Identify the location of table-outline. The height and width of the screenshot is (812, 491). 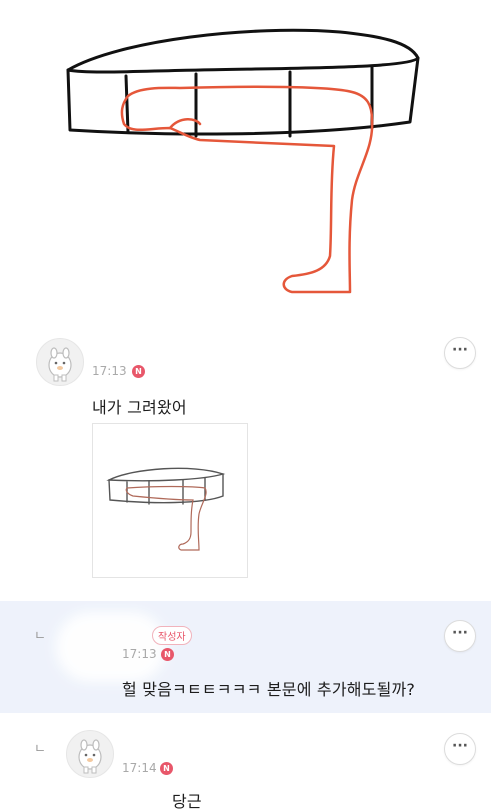
(243, 83).